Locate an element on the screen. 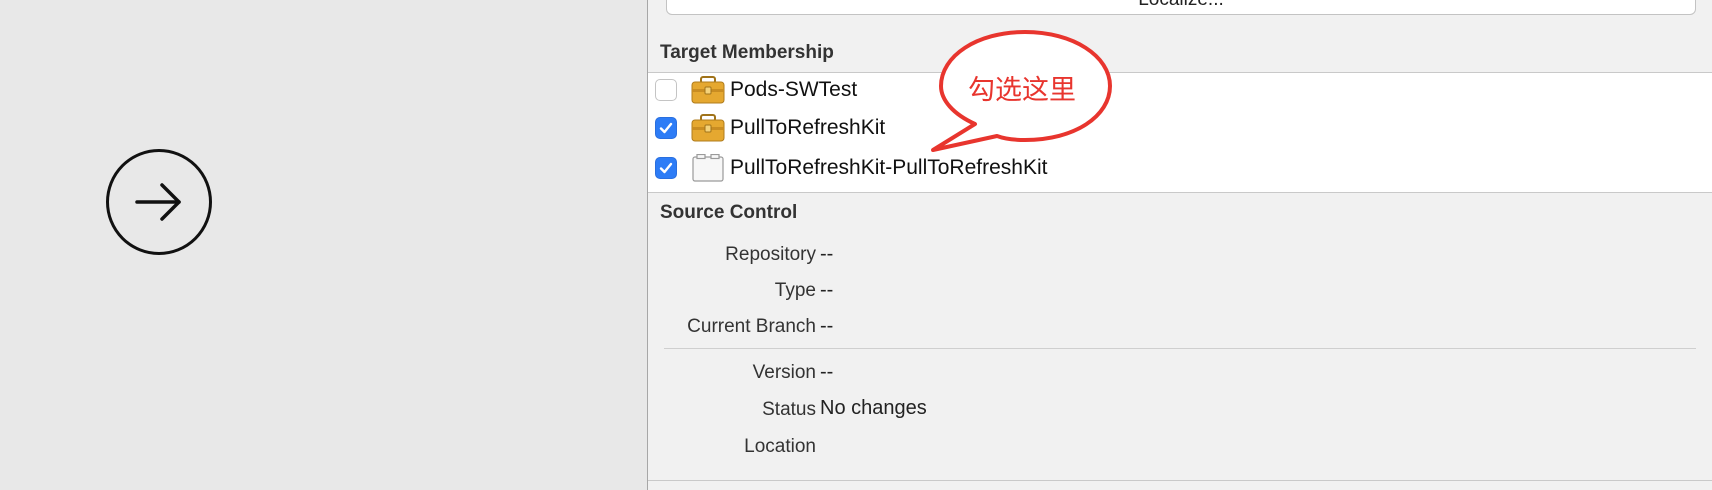 This screenshot has width=1712, height=490. location-label: Location is located at coordinates (780, 446).